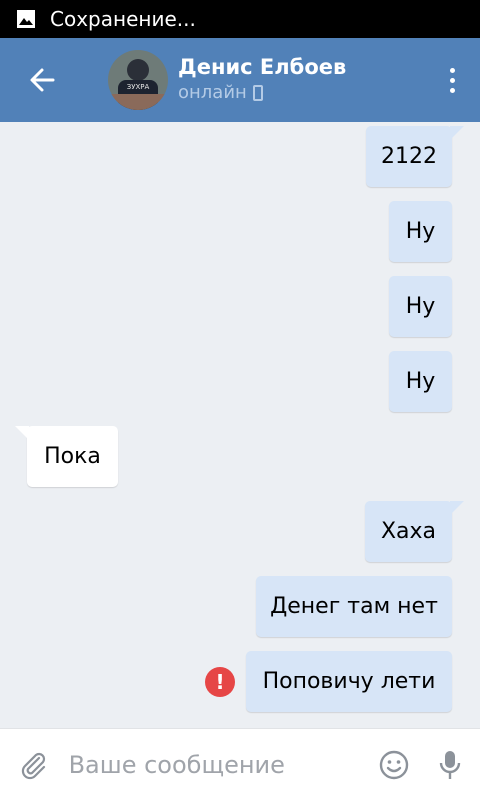  Describe the element at coordinates (257, 93) in the screenshot. I see `mobile-phone-icon` at that location.